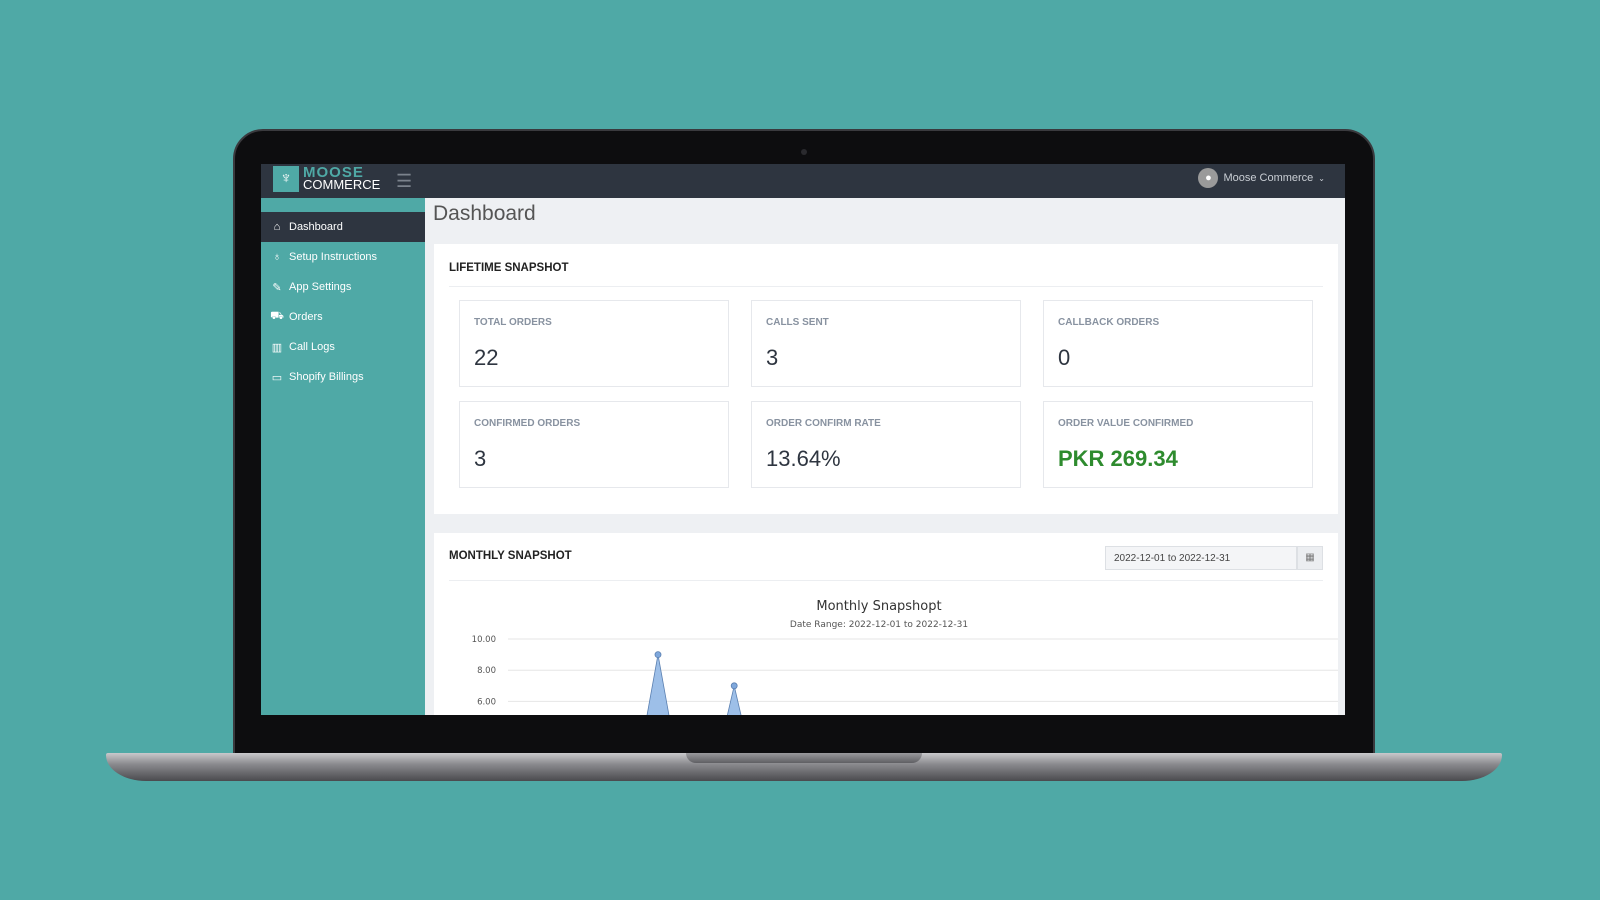  What do you see at coordinates (513, 322) in the screenshot?
I see `stat-label: TOTAL ORDERS` at bounding box center [513, 322].